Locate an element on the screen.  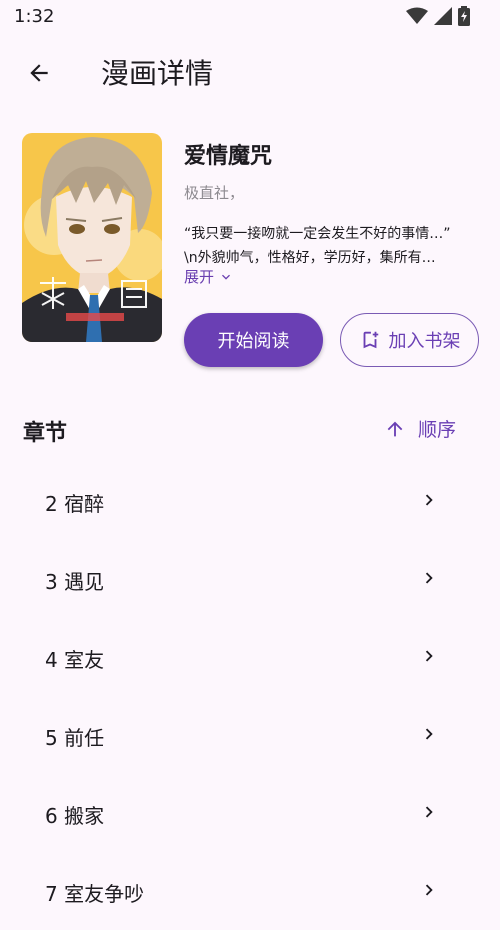
wifi-icon is located at coordinates (417, 15).